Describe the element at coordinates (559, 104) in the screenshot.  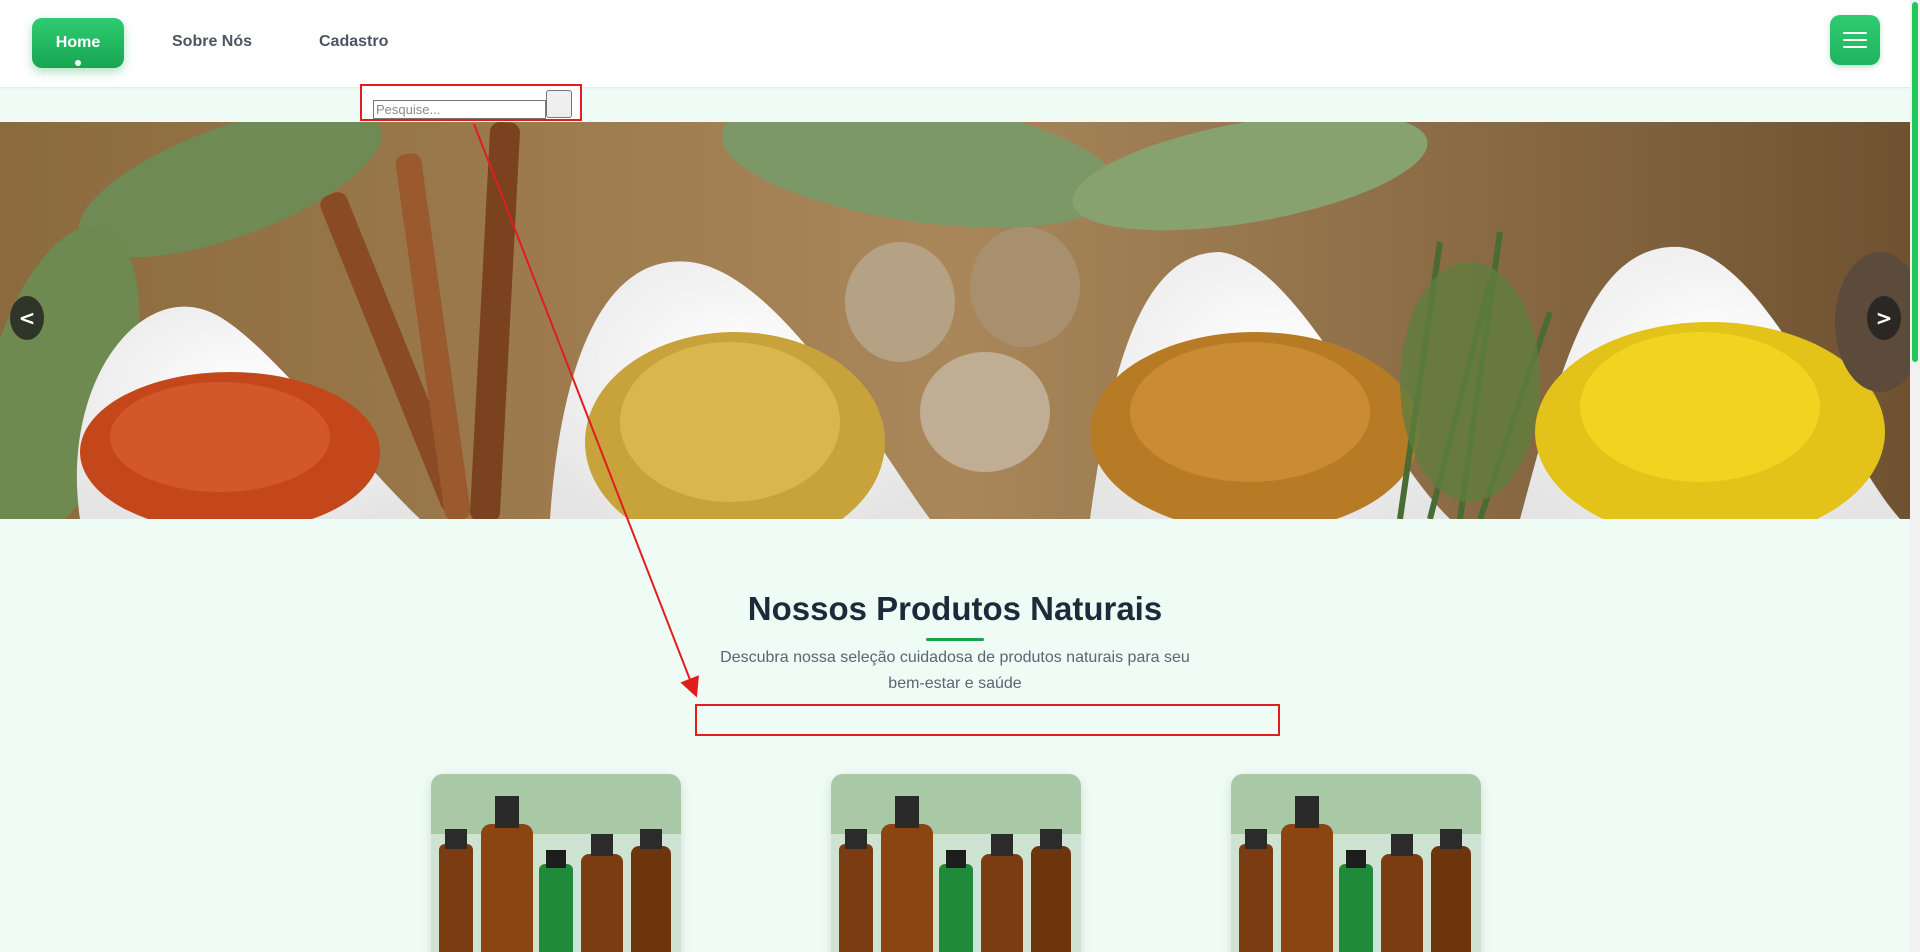
I see `search-button` at that location.